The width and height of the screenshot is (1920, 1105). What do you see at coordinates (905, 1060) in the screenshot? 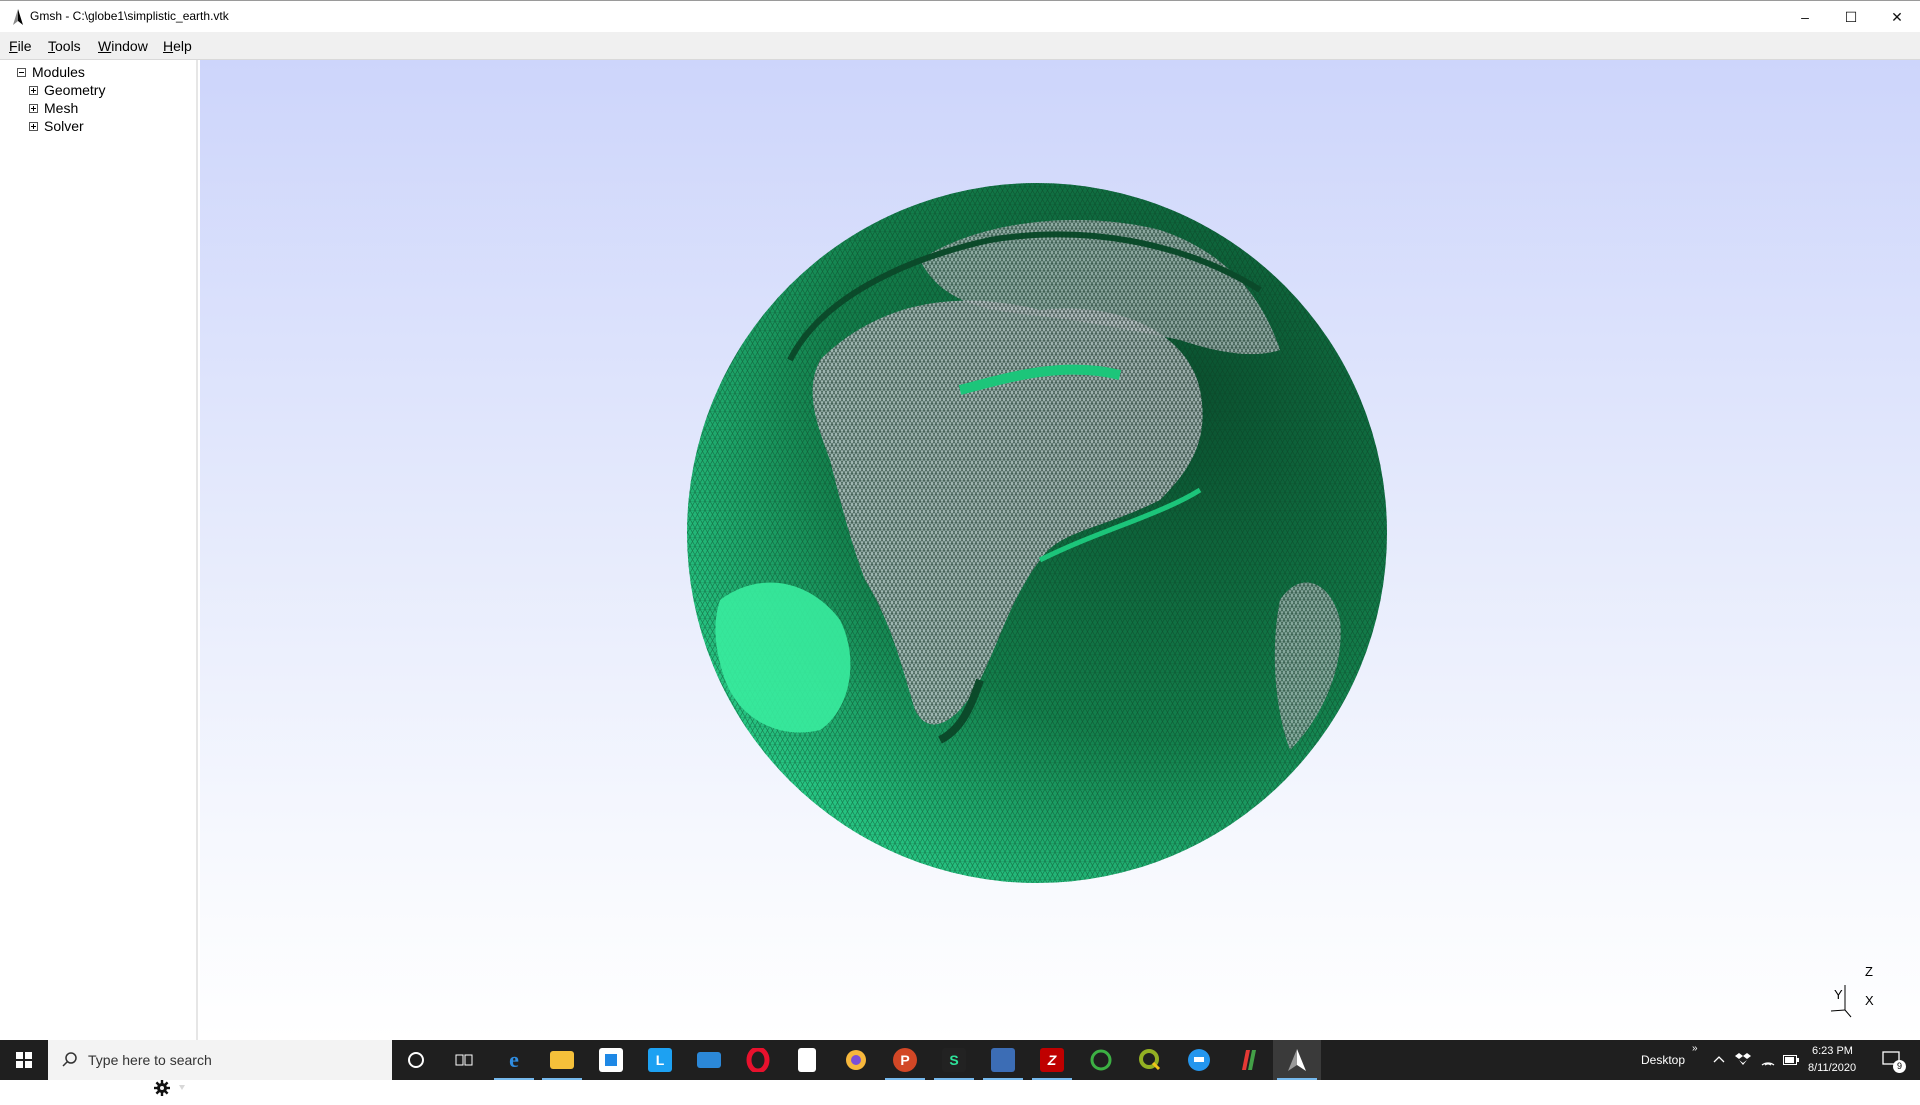
I see `powerpoint-icon: P` at bounding box center [905, 1060].